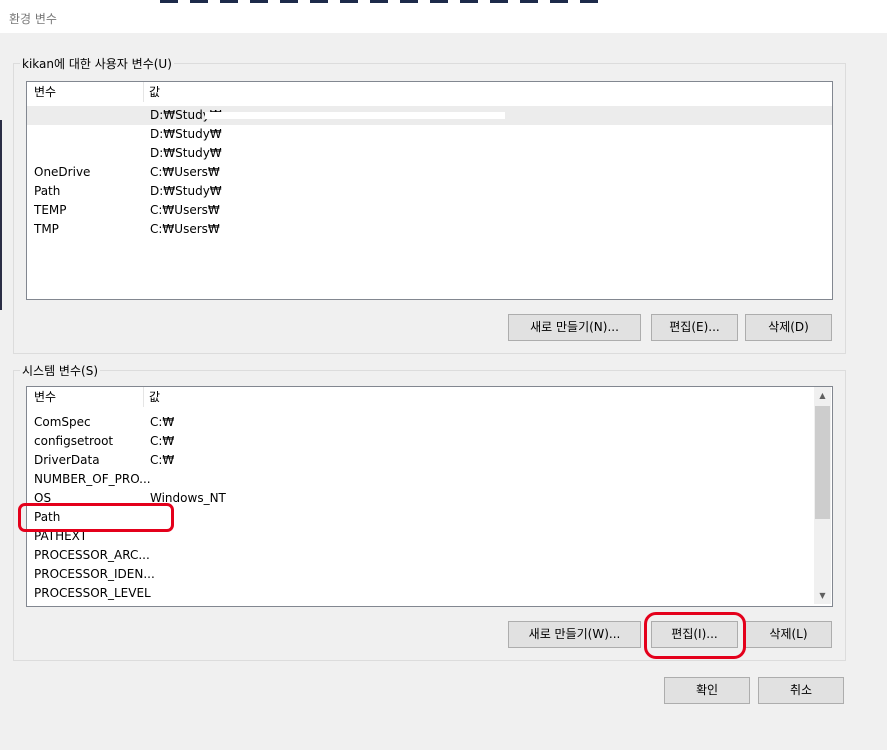 This screenshot has height=750, width=887. What do you see at coordinates (429, 92) in the screenshot?
I see `user-list-header: 변수 값` at bounding box center [429, 92].